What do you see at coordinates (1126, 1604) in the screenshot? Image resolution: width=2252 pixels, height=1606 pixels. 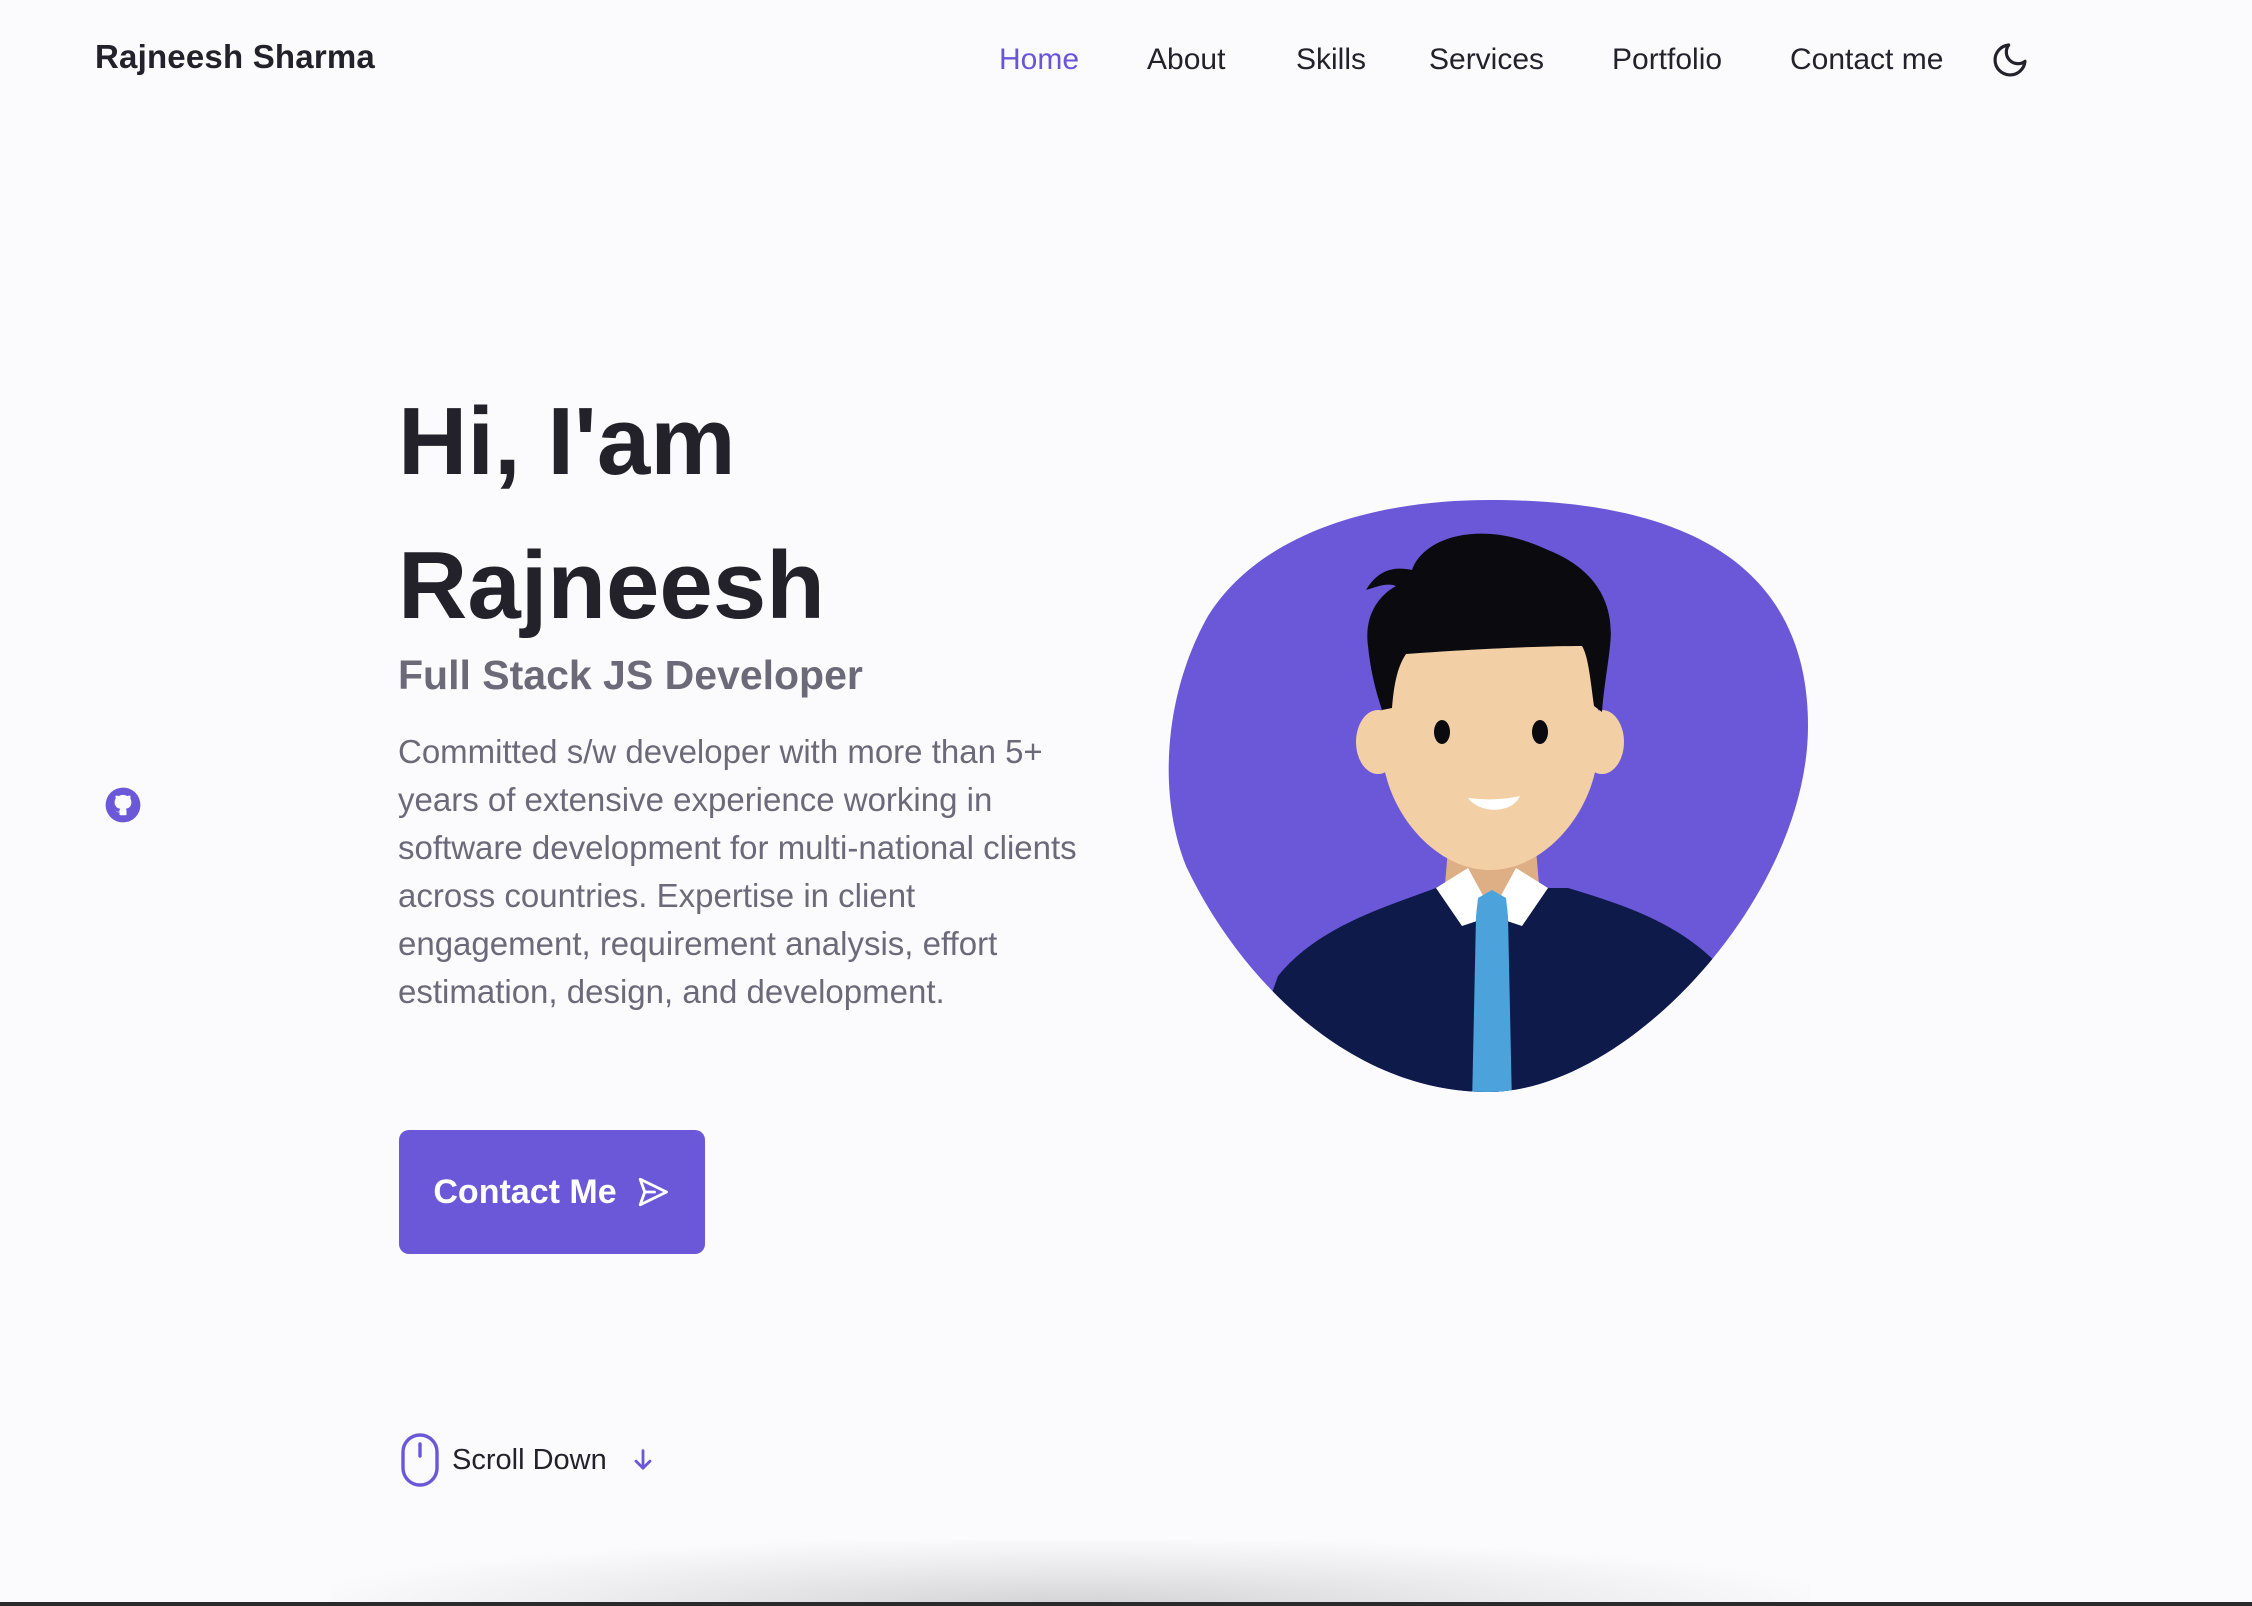 I see `page-bottom-edge` at bounding box center [1126, 1604].